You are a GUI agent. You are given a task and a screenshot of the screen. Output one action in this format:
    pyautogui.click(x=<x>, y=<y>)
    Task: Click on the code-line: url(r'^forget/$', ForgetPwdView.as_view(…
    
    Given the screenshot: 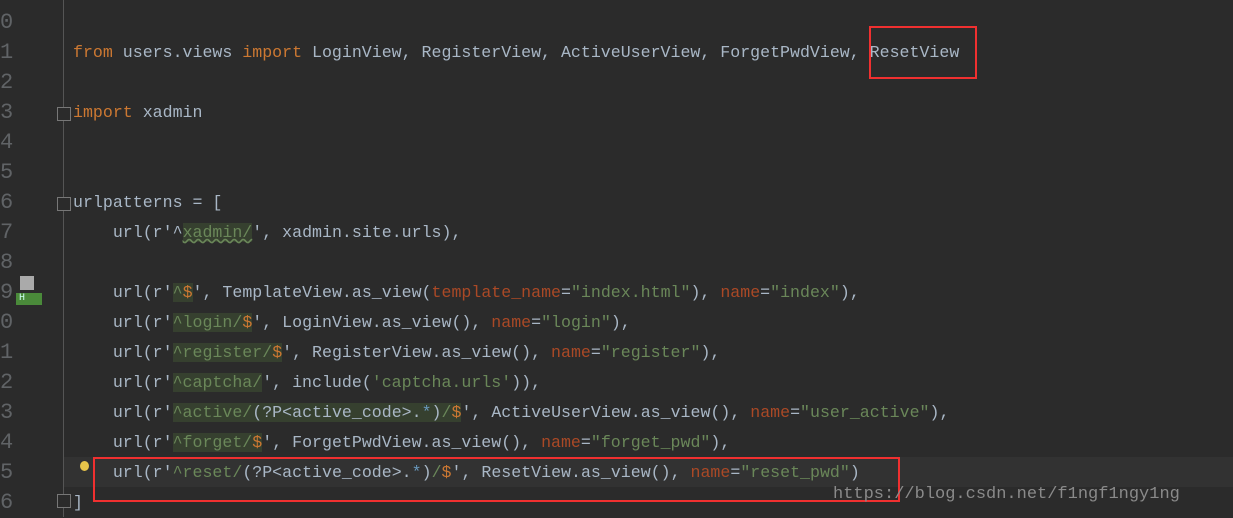 What is the action you would take?
    pyautogui.click(x=401, y=443)
    